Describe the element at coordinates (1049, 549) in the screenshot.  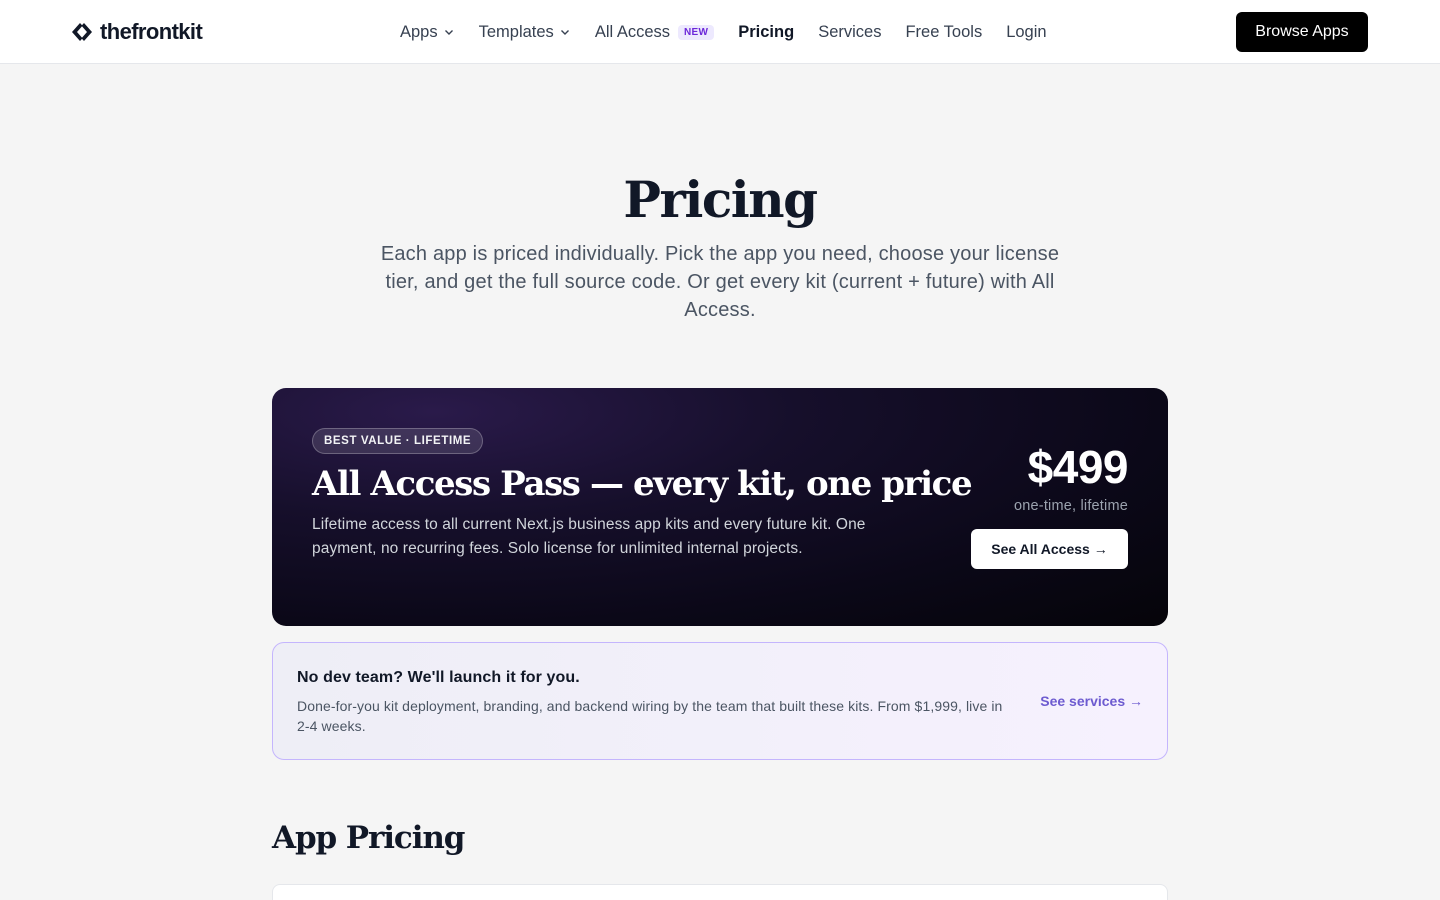
I see `see-all-access-button: See All Access →` at that location.